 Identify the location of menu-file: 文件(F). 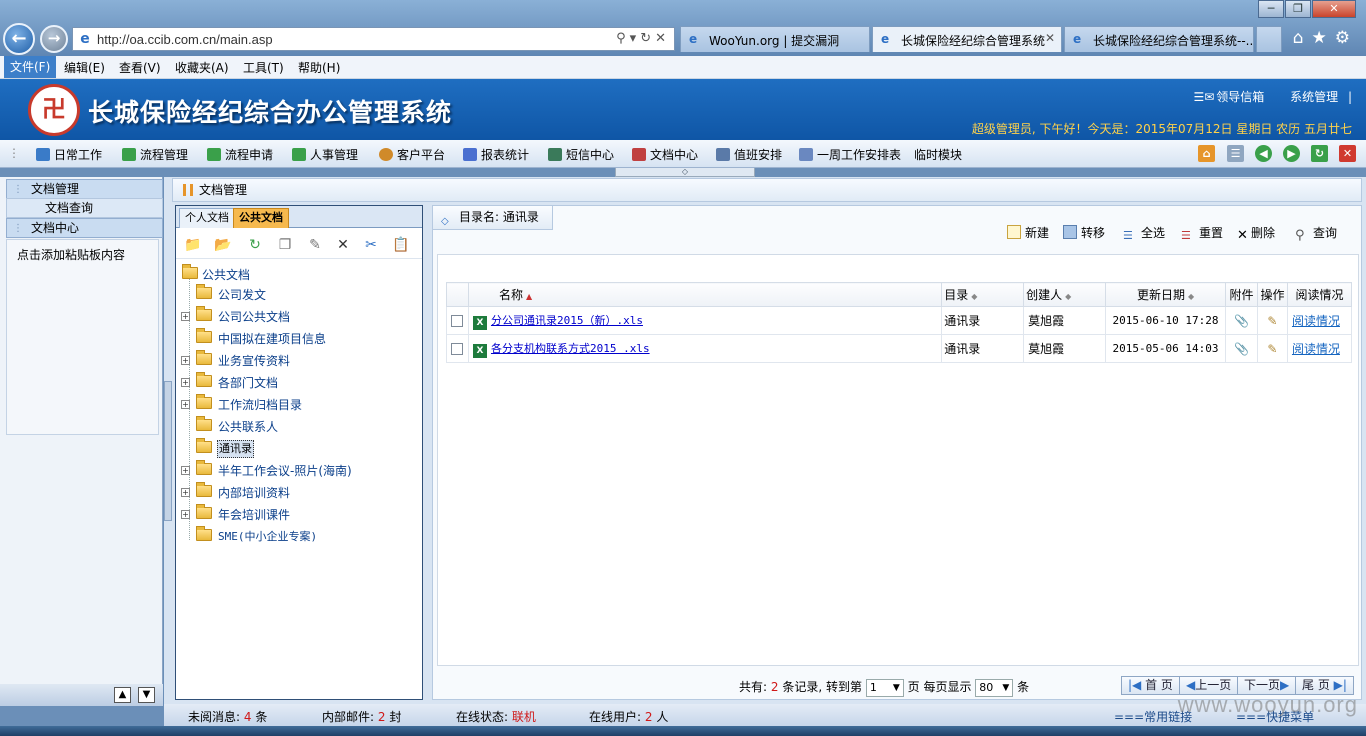
(30, 67).